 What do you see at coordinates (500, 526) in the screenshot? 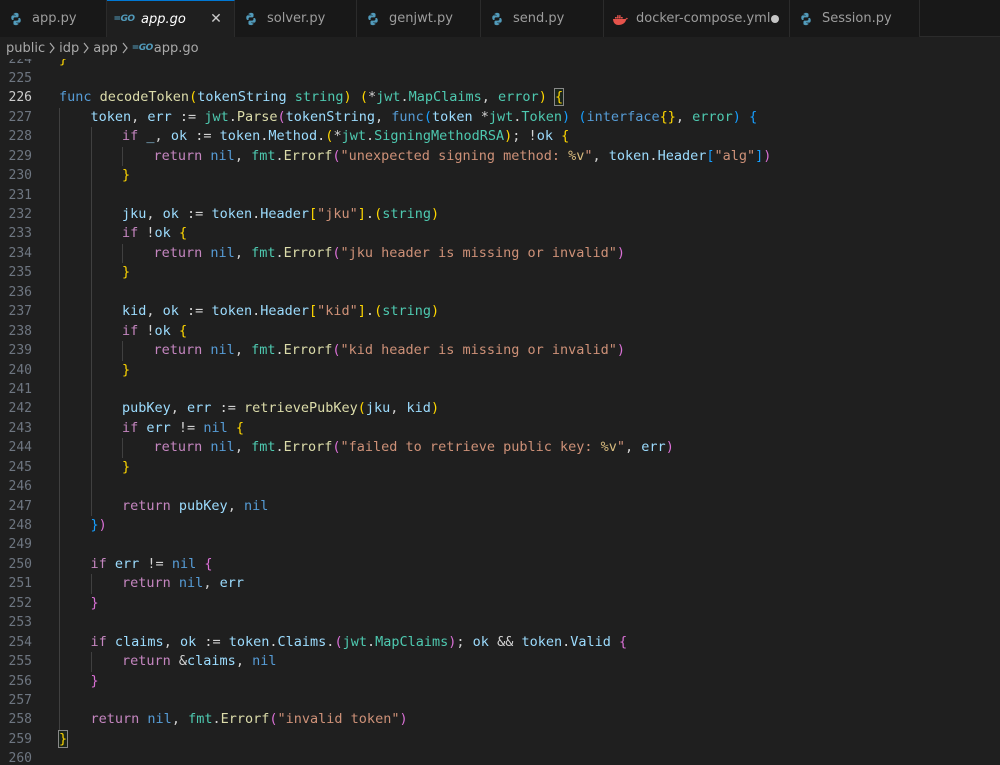
I see `code-line: 248})` at bounding box center [500, 526].